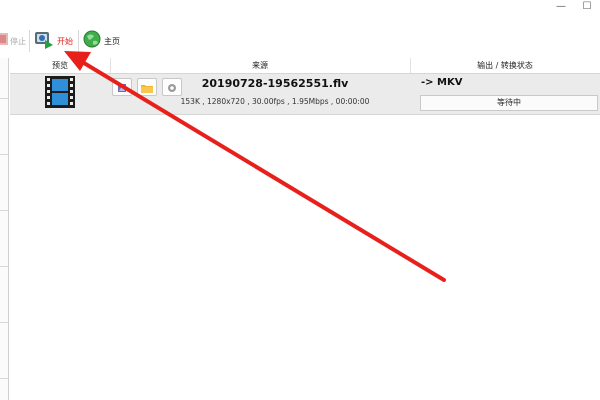  I want to click on output-format: -> MKV, so click(442, 82).